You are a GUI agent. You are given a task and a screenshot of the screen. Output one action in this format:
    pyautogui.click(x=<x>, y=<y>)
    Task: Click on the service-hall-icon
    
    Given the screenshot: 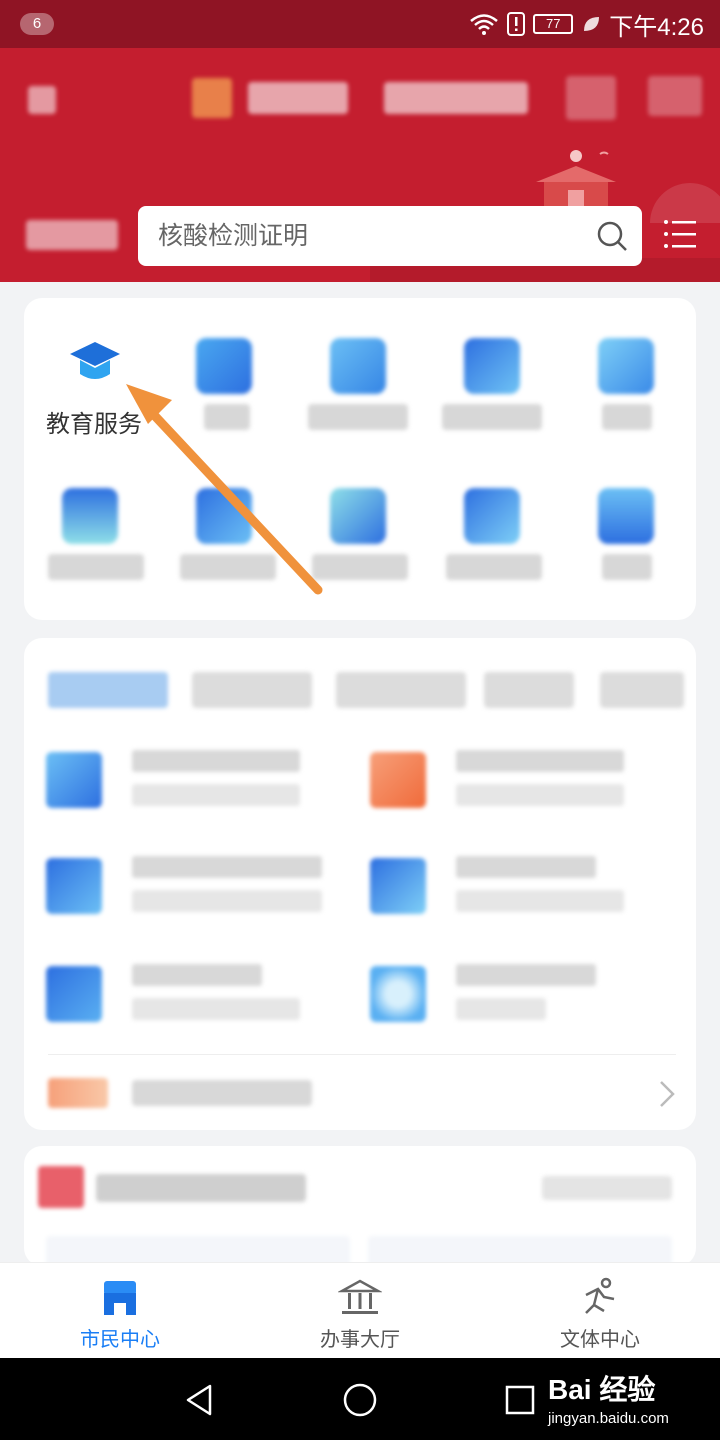 What is the action you would take?
    pyautogui.click(x=360, y=1296)
    